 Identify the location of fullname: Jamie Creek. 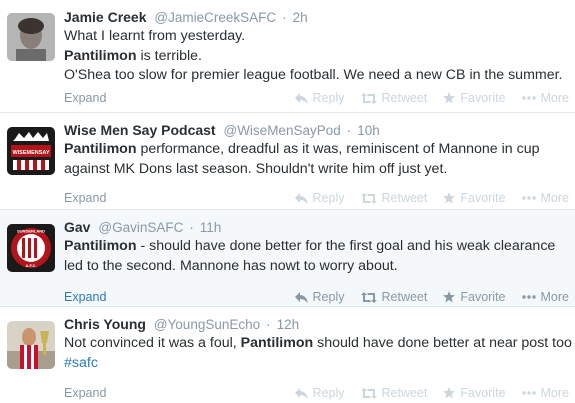
(105, 17).